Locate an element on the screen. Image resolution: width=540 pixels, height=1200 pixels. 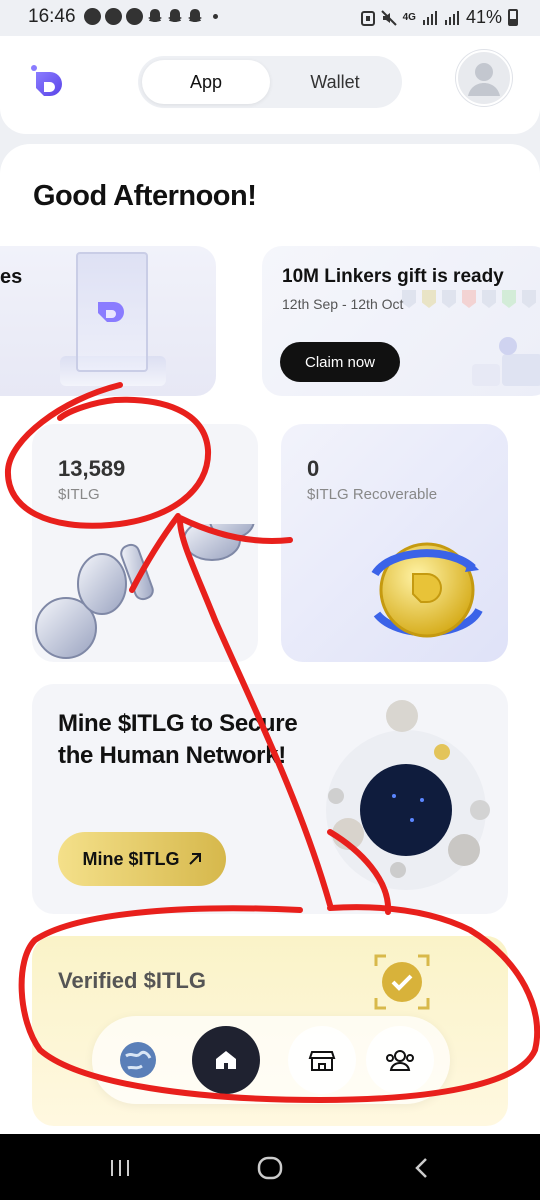
status-bar: 16:46 4G 41% is located at coordinates (270, 18).